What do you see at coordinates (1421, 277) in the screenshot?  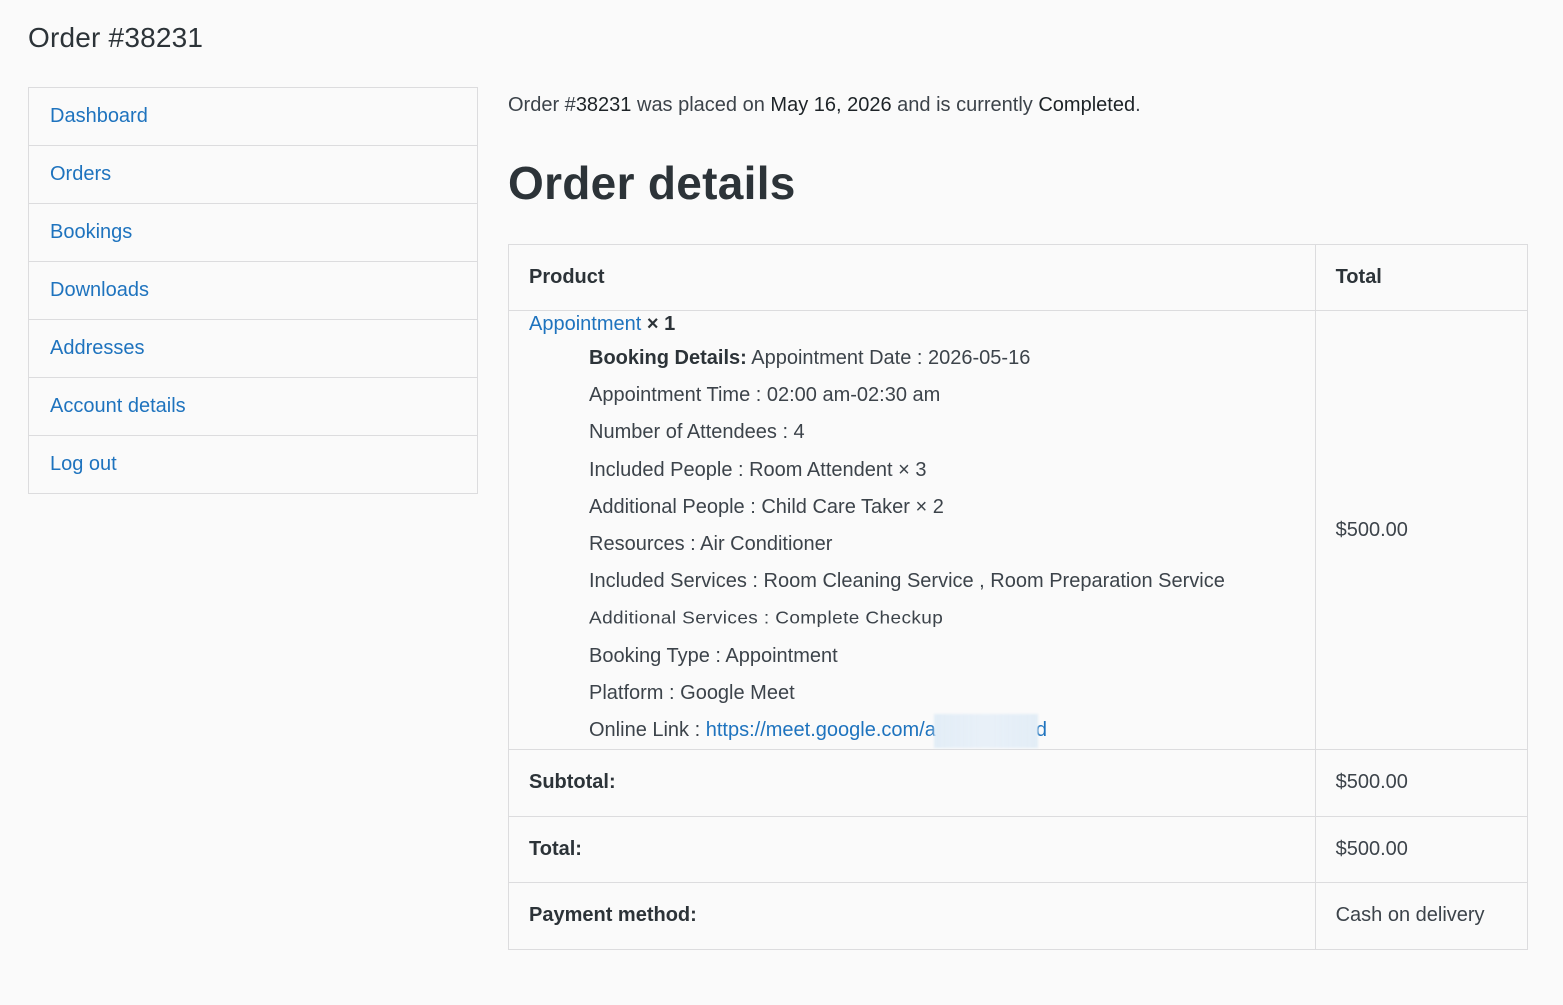 I see `column-header-total: Total` at bounding box center [1421, 277].